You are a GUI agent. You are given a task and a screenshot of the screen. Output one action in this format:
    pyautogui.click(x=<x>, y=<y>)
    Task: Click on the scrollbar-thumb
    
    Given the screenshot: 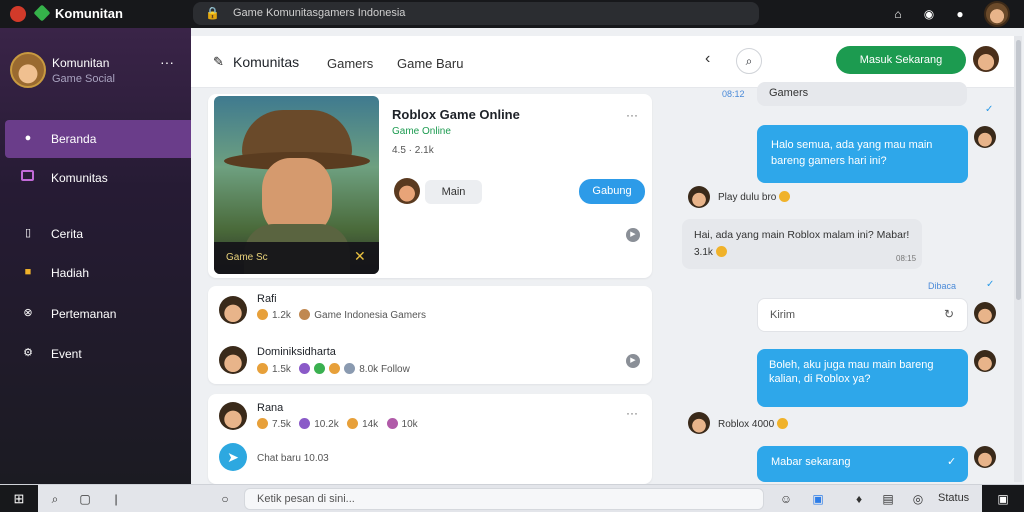 What is the action you would take?
    pyautogui.click(x=1018, y=170)
    